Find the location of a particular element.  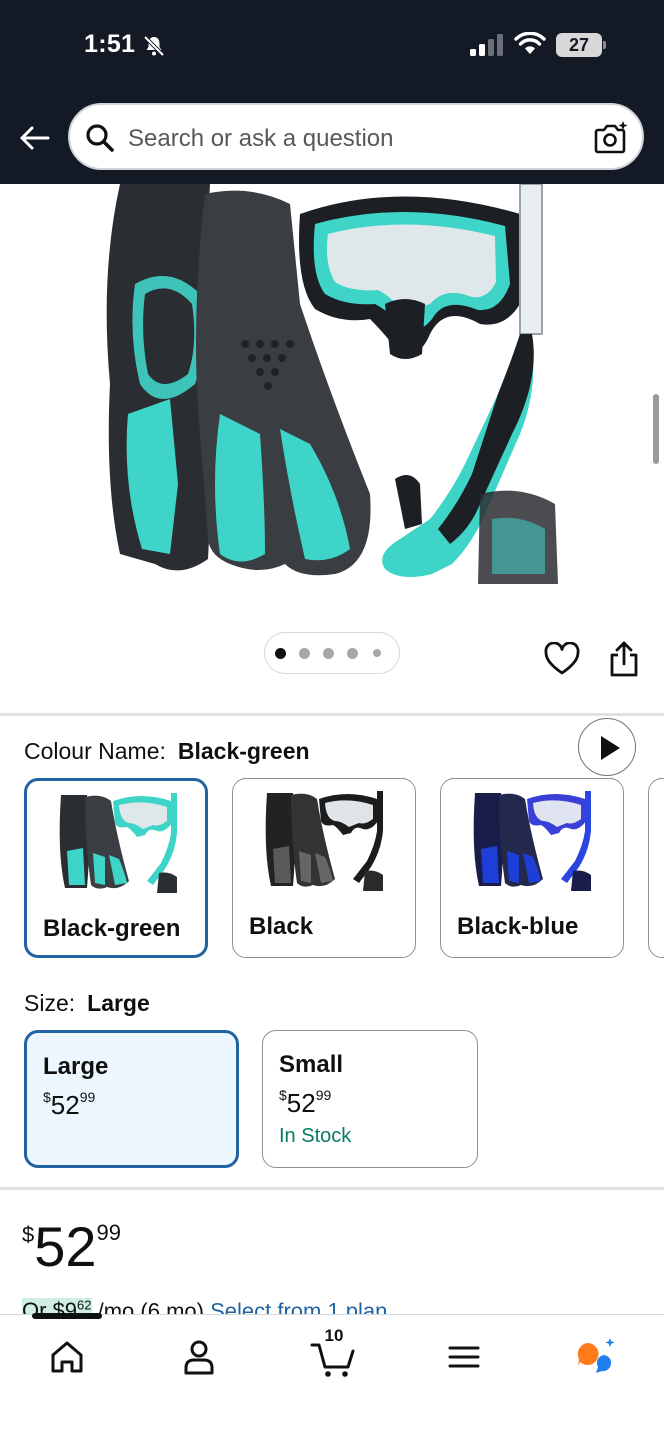

size-label-row: Size: Large is located at coordinates (87, 1003).